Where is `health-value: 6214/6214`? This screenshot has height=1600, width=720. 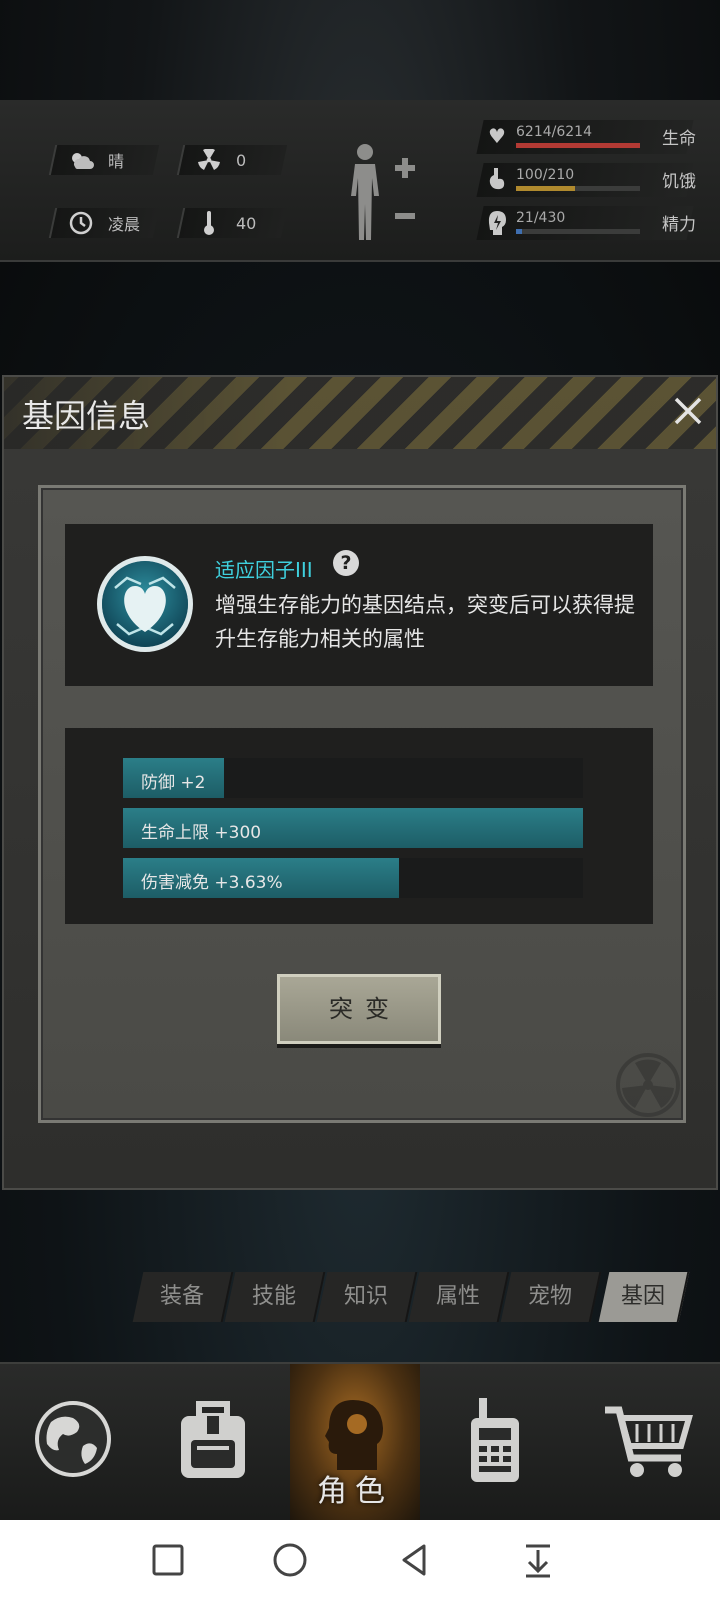 health-value: 6214/6214 is located at coordinates (554, 132).